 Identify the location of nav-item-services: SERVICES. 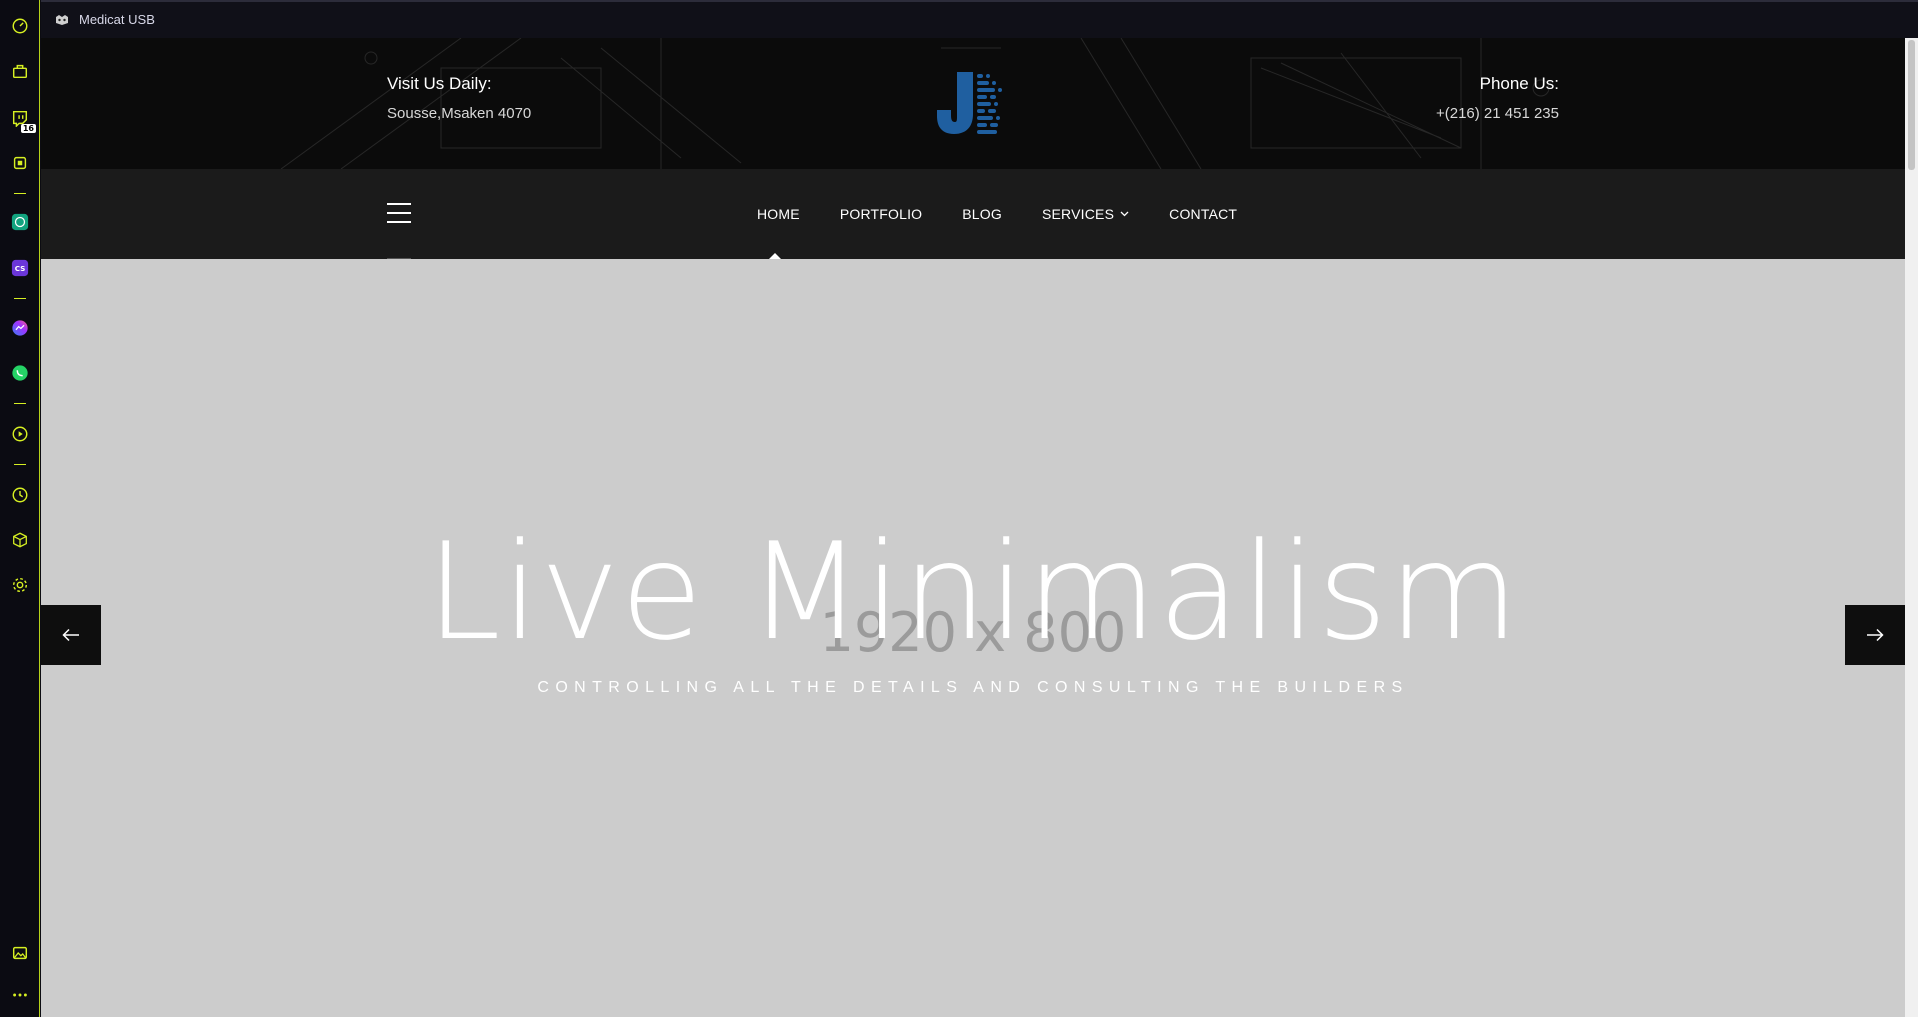
(1085, 214).